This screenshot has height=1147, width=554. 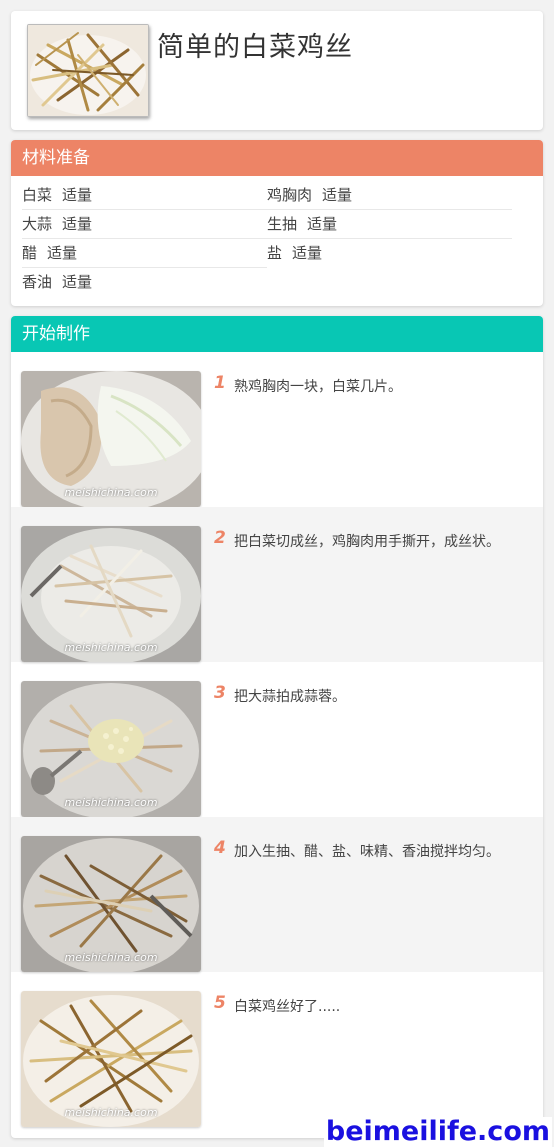 What do you see at coordinates (277, 739) in the screenshot?
I see `step-item: meishichina.com 3 把大蒜拍成蒜蓉。` at bounding box center [277, 739].